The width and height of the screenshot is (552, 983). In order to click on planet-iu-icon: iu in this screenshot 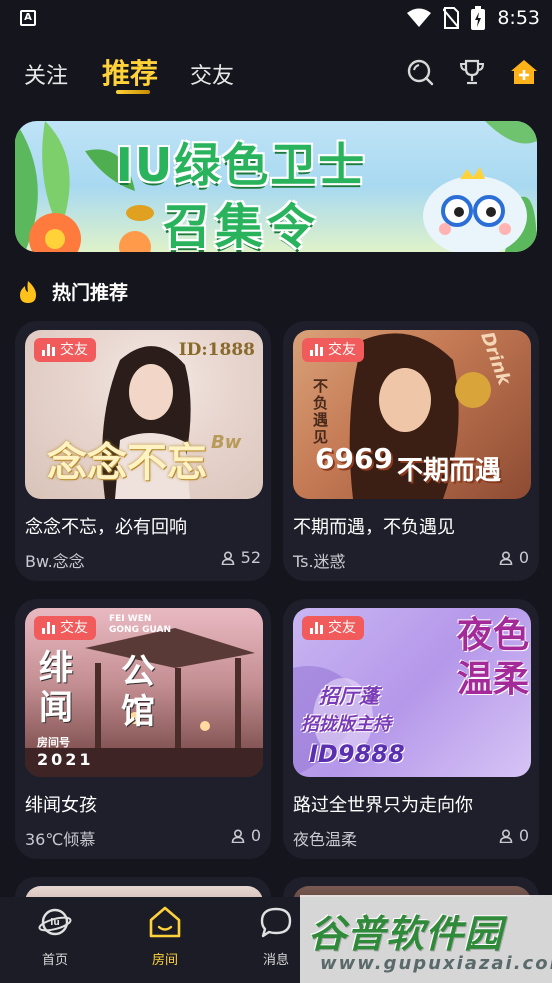, I will do `click(55, 922)`.